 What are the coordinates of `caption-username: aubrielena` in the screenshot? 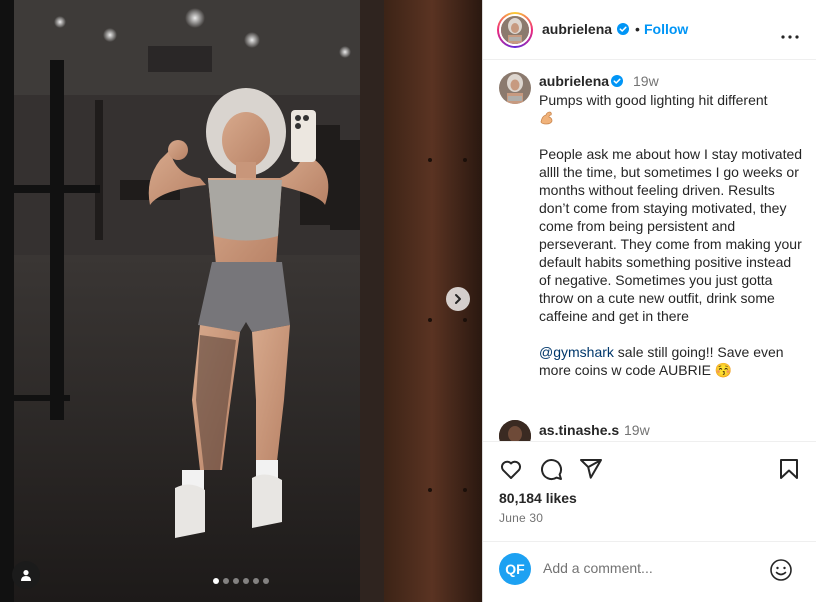 It's located at (574, 81).